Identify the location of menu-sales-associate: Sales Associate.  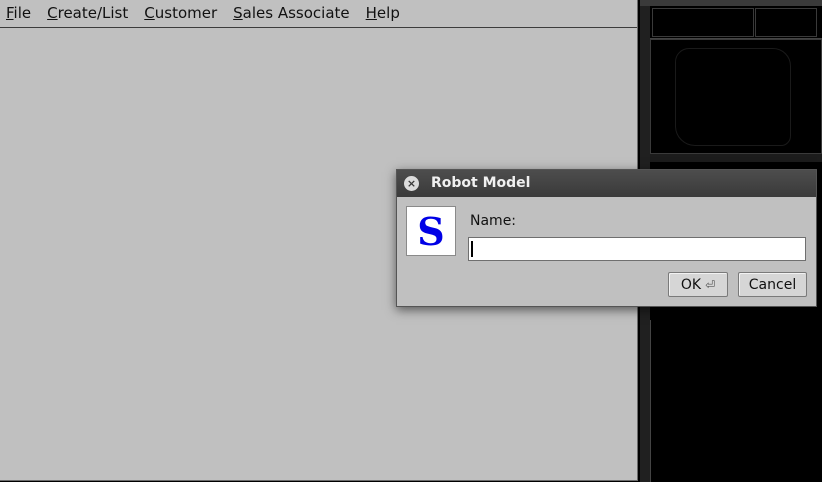
(291, 13).